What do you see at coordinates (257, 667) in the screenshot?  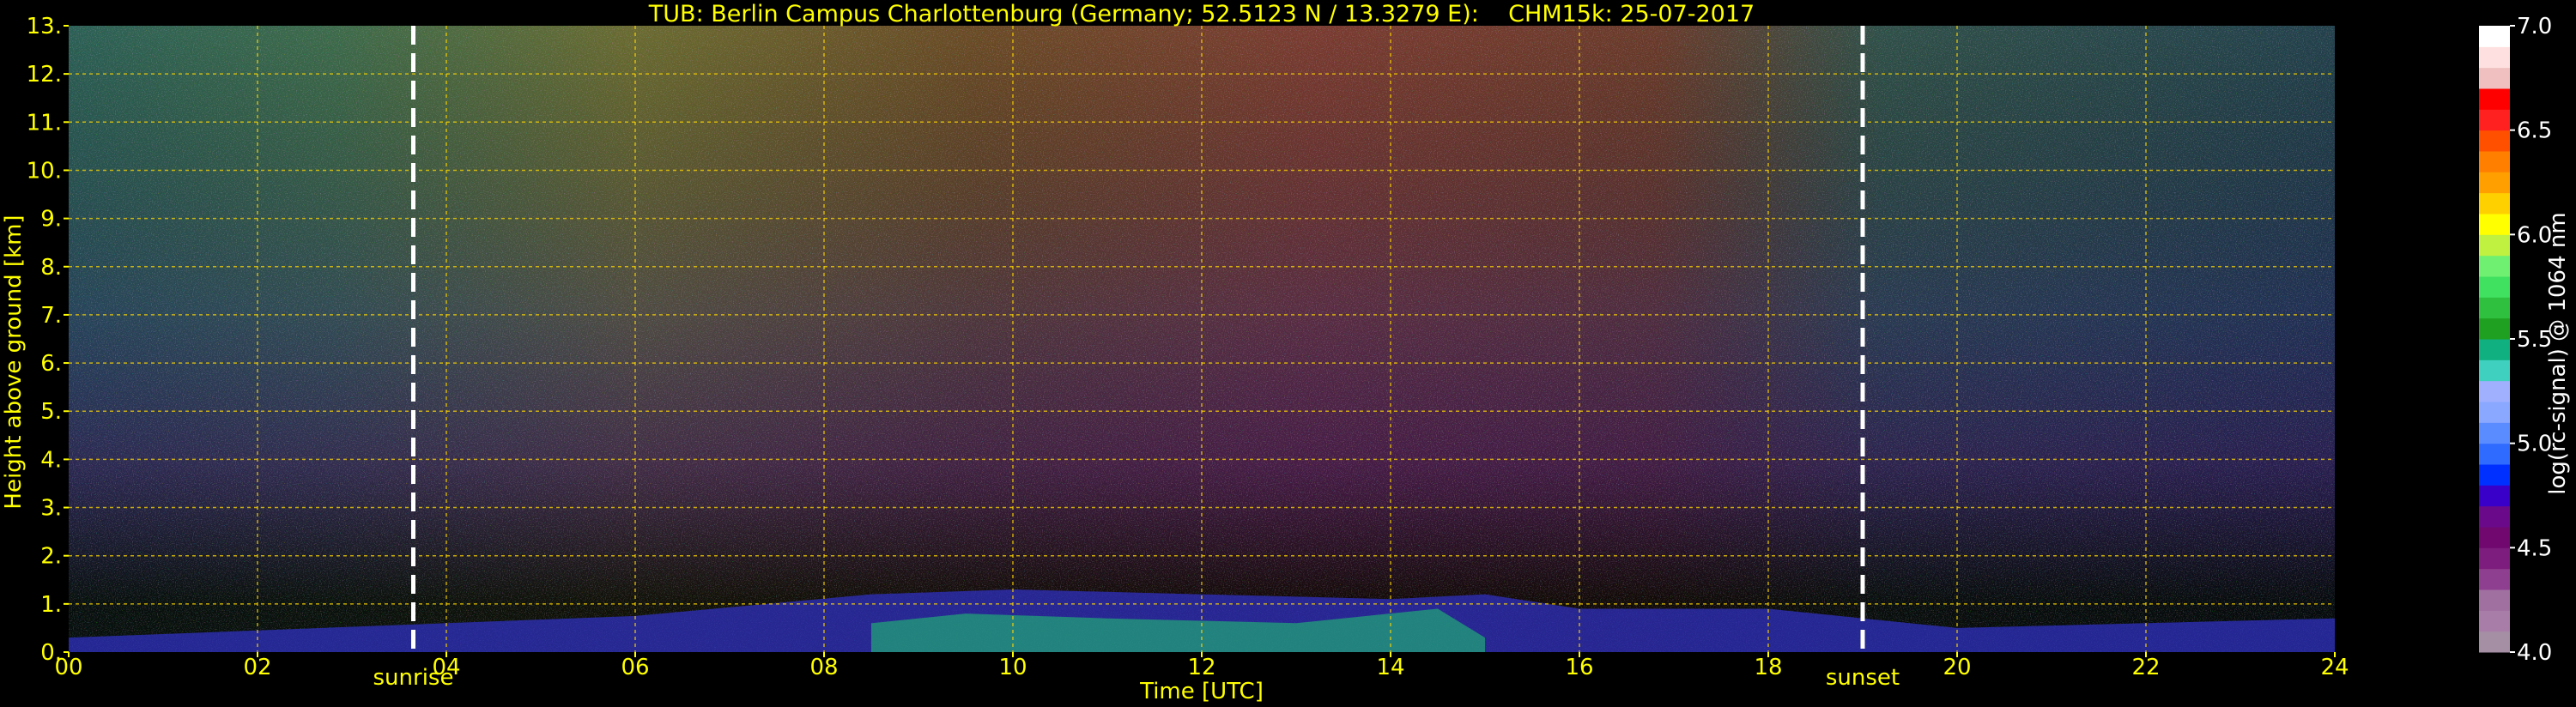 I see `x-tick-label: 02` at bounding box center [257, 667].